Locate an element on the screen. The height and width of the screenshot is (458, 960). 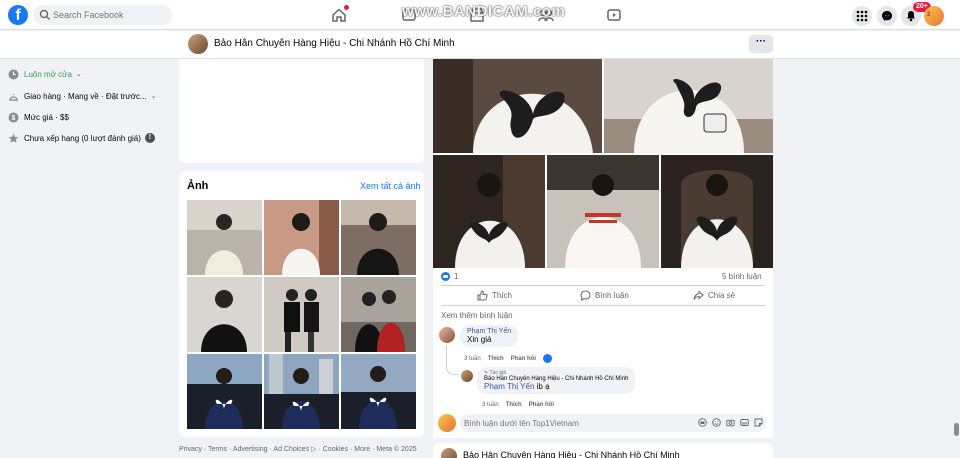
comment-time: 3 tuần is located at coordinates (472, 359).